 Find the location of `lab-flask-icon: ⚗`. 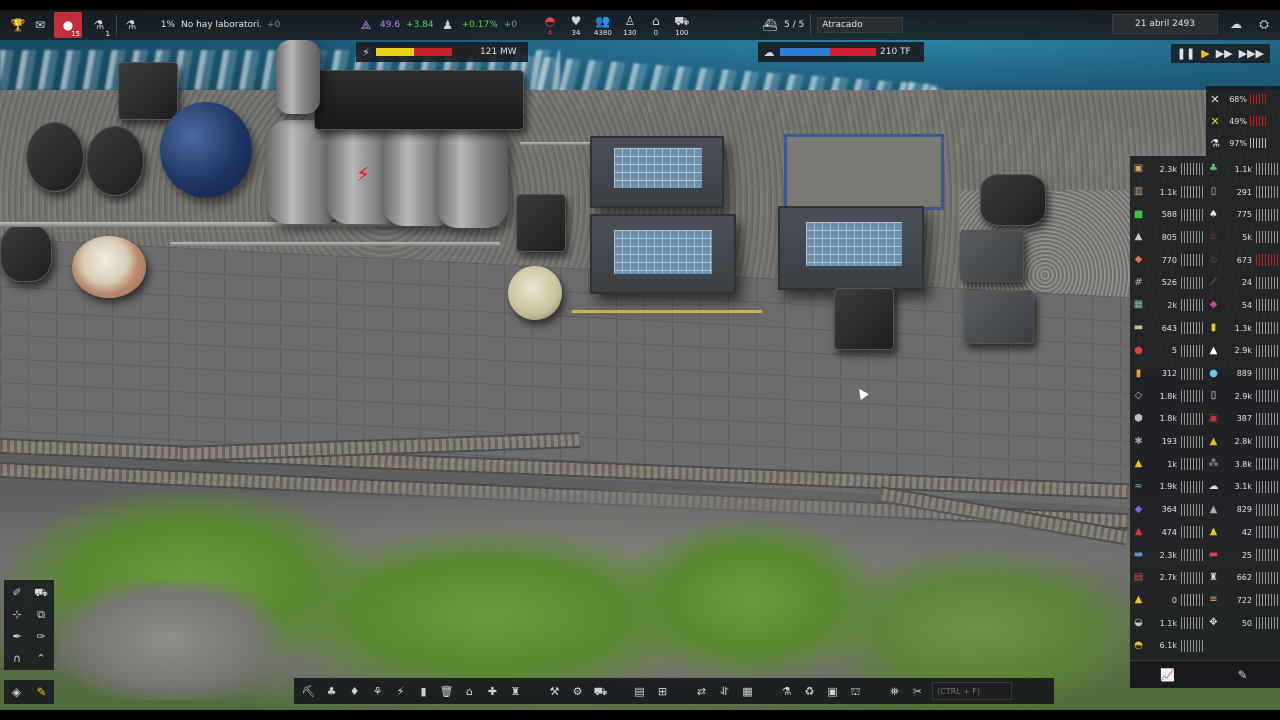

lab-flask-icon: ⚗ is located at coordinates (786, 691).